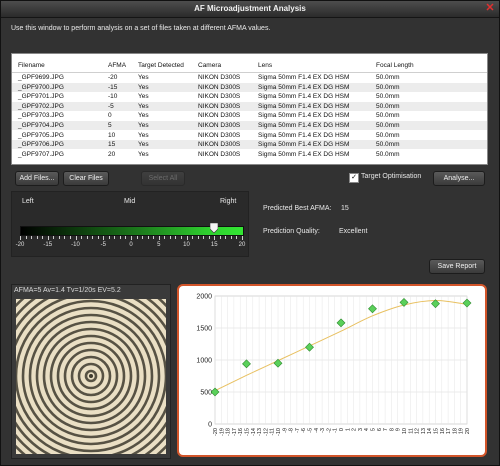  I want to click on cell-afma: 15, so click(112, 145).